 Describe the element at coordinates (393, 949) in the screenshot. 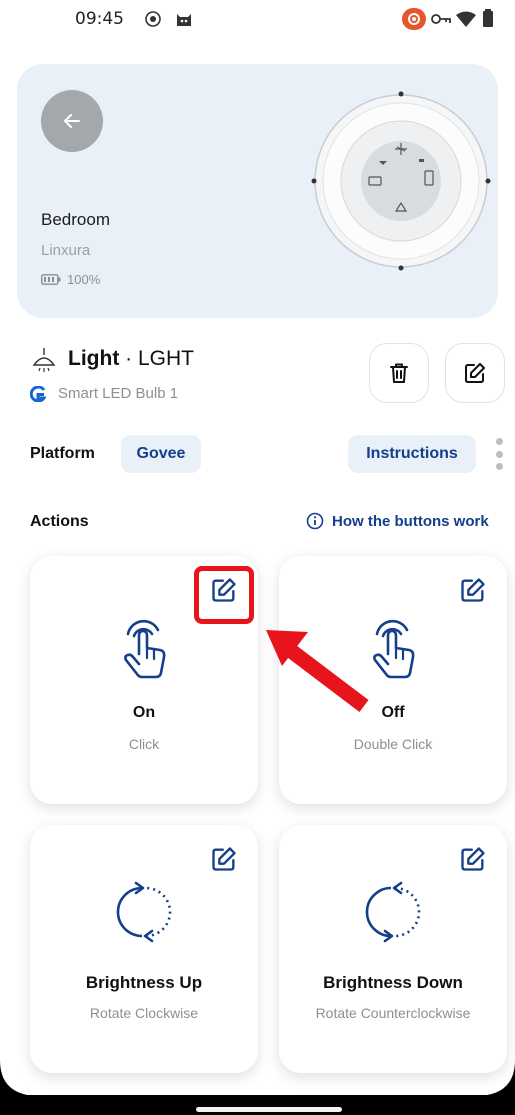

I see `action-card-brightness-down: Brightness Down Rotate Counterclockwise` at that location.